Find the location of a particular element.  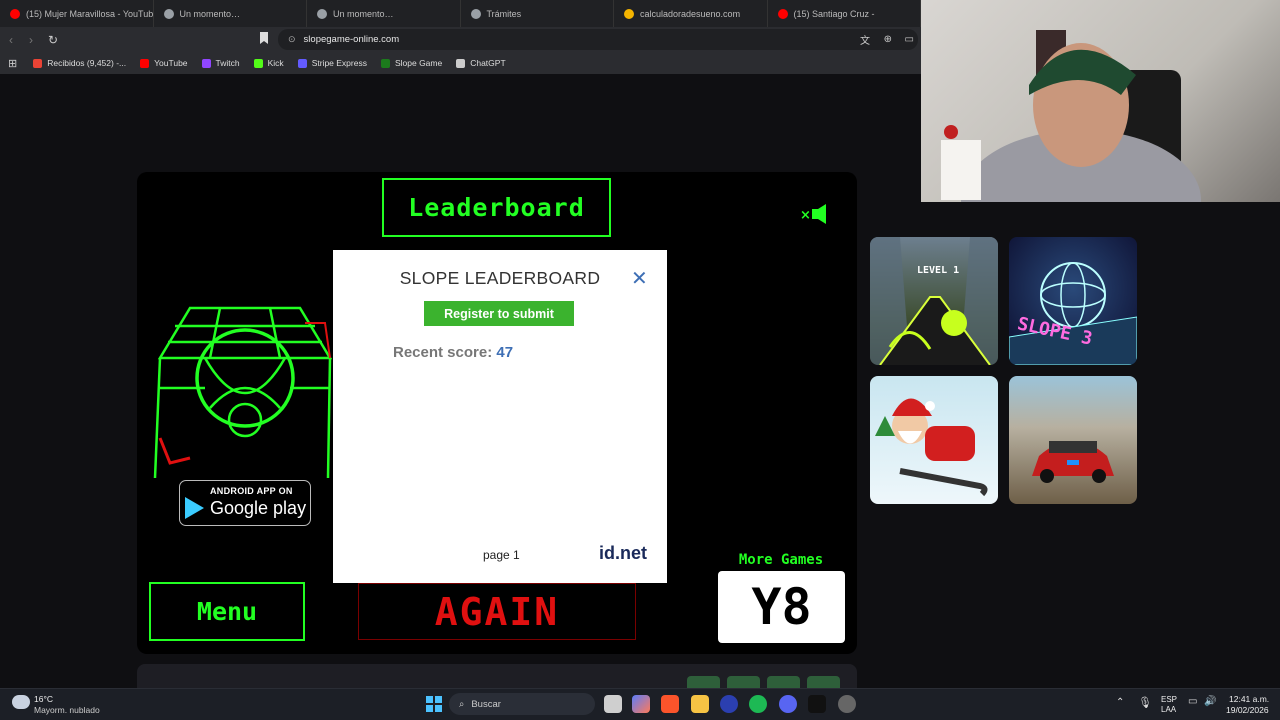

discord-icon is located at coordinates (788, 704).